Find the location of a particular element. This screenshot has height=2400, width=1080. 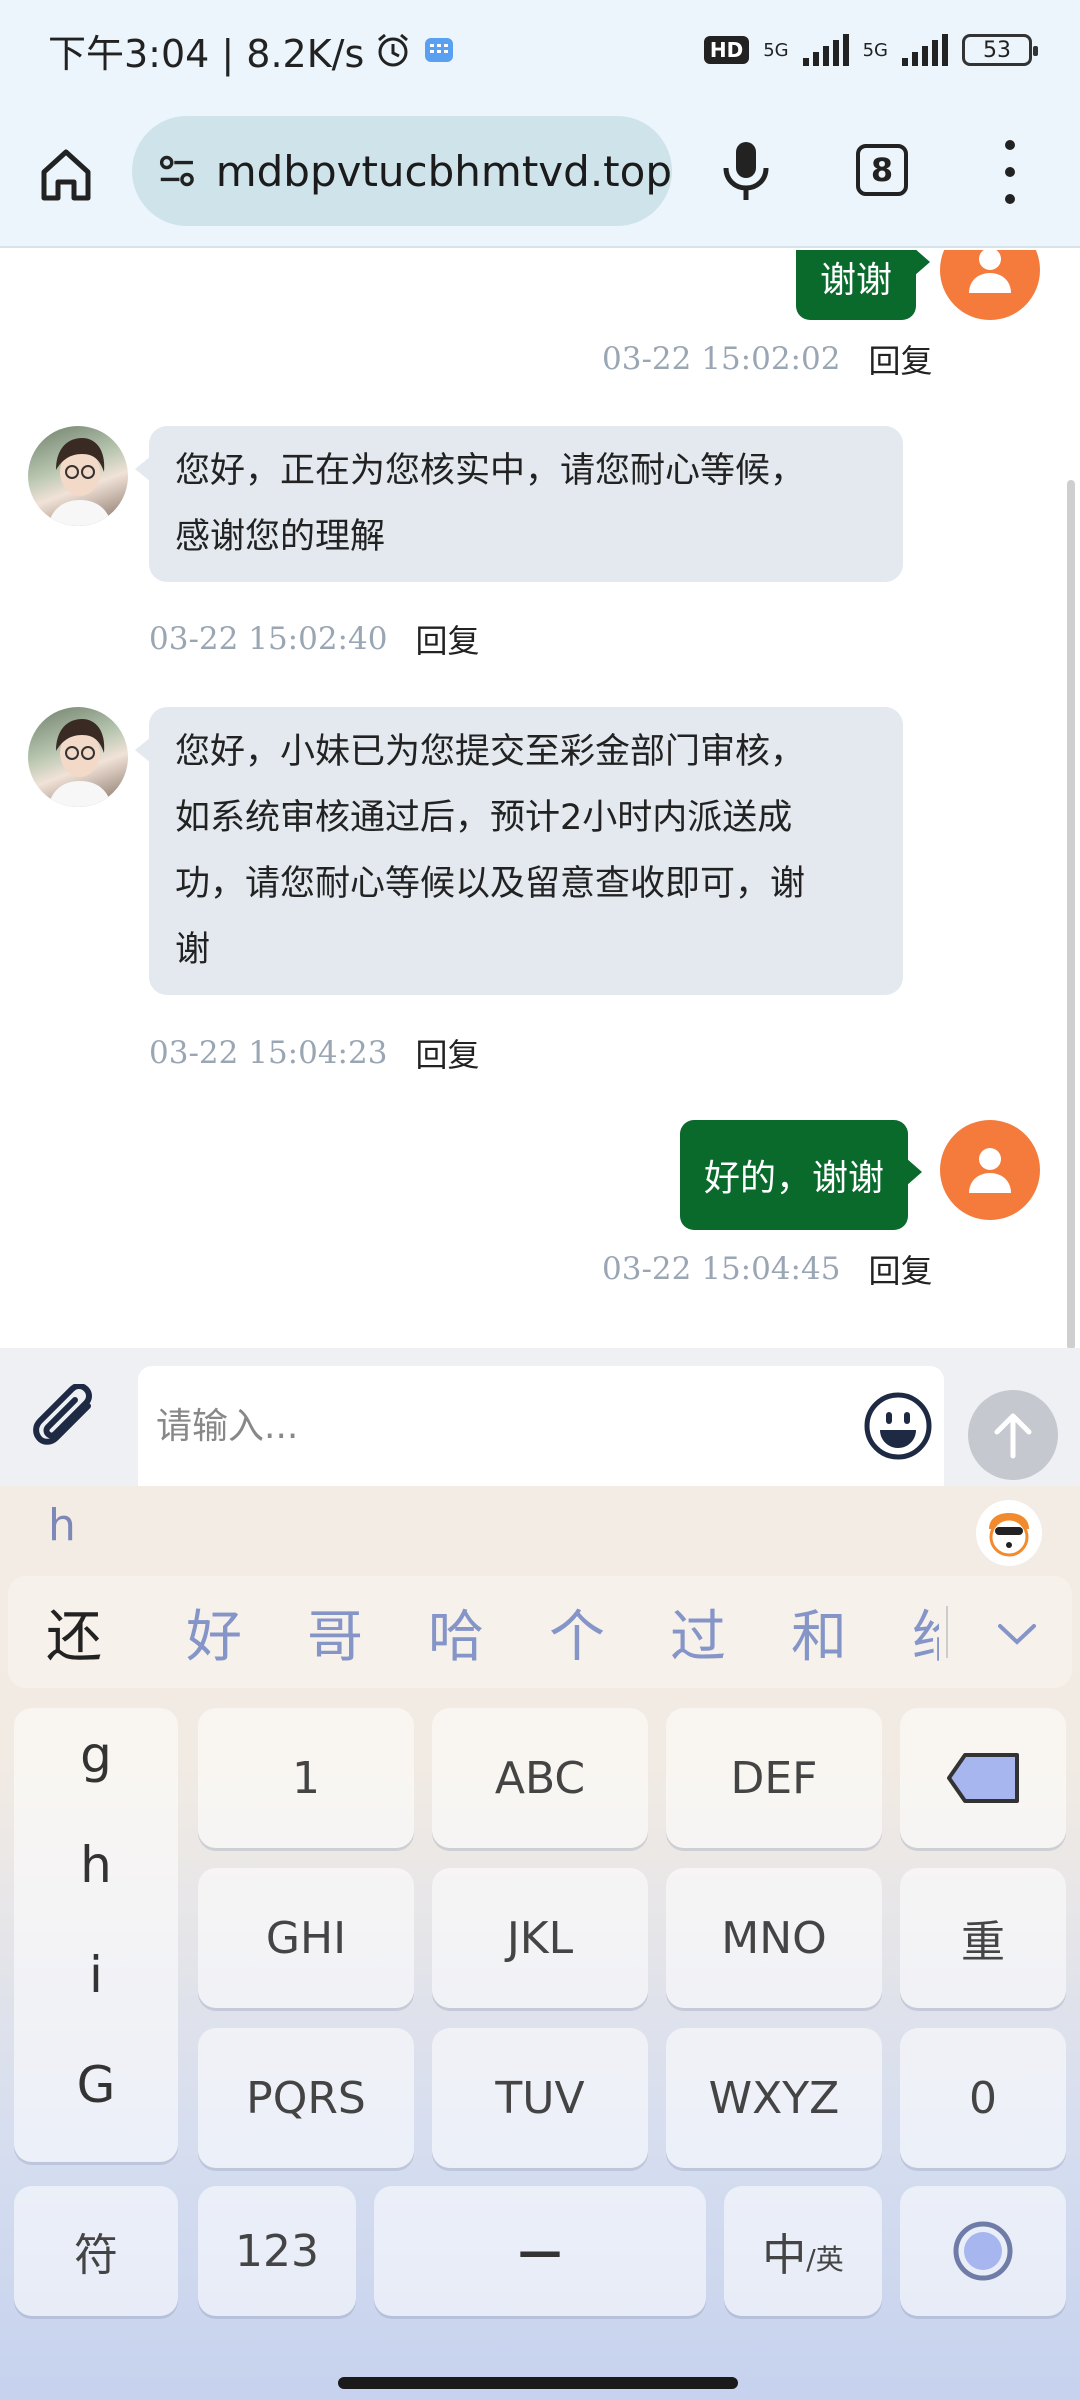

message-line: 如系统审核通过后，预计2小时内派送成 is located at coordinates (484, 818).